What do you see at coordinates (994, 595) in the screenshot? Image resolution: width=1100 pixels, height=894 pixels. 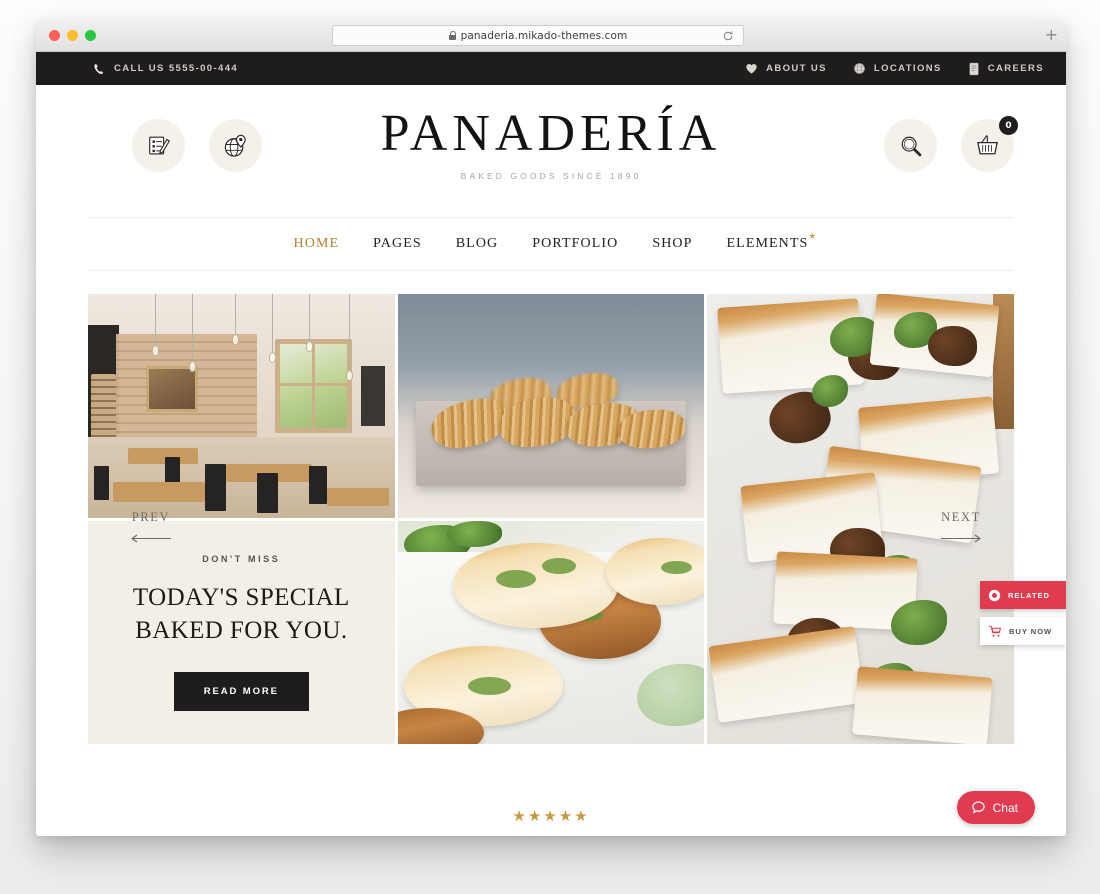 I see `record-circle-icon` at bounding box center [994, 595].